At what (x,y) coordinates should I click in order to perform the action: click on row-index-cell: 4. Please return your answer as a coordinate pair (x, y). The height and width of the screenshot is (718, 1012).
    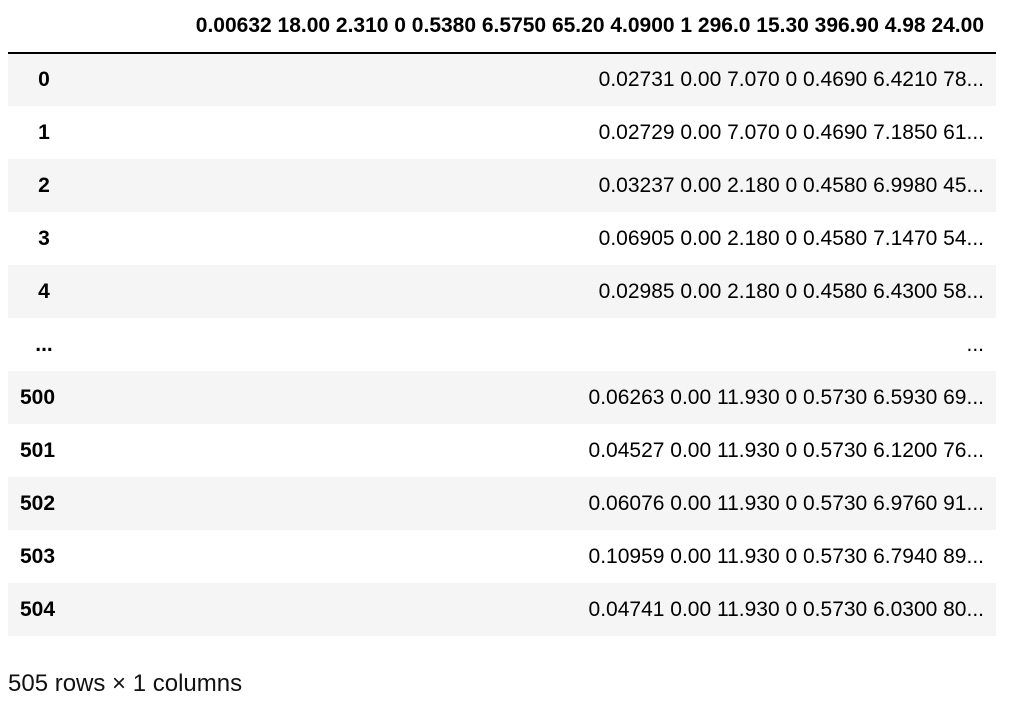
    Looking at the image, I should click on (44, 291).